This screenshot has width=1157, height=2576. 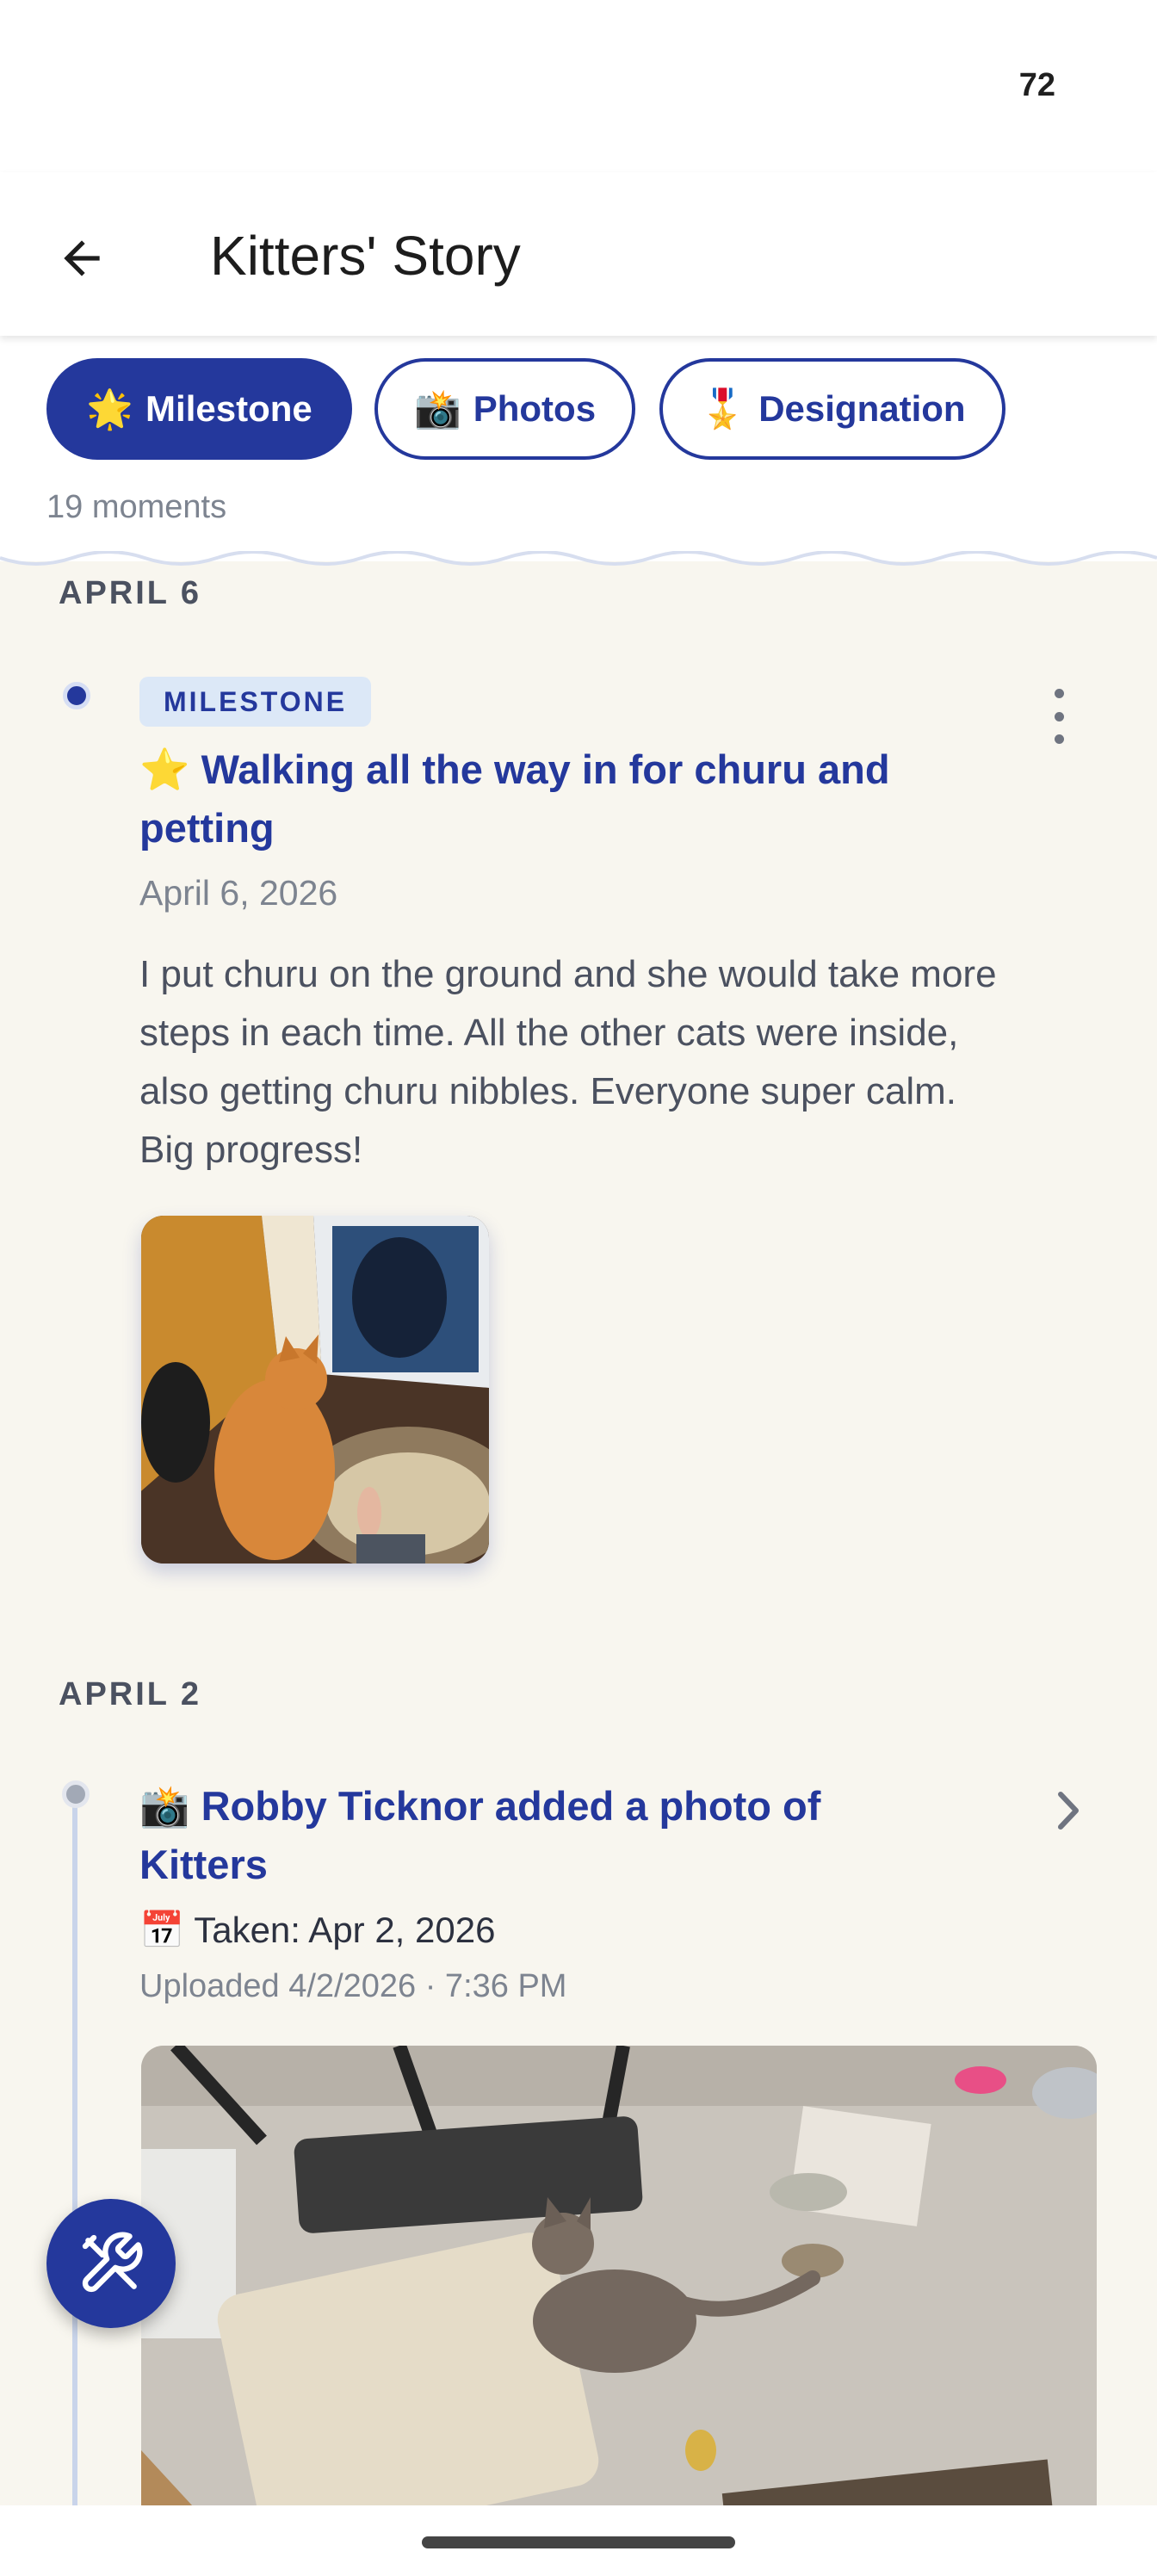 I want to click on entry-date: April 6, 2026, so click(x=239, y=893).